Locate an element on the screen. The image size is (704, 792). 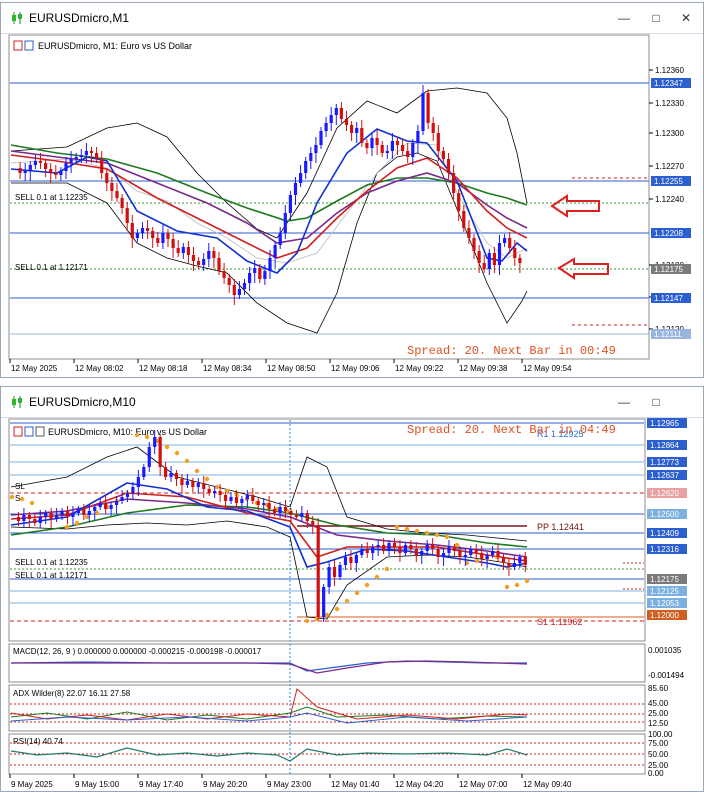
price-tag: 1.12255 is located at coordinates (668, 181).